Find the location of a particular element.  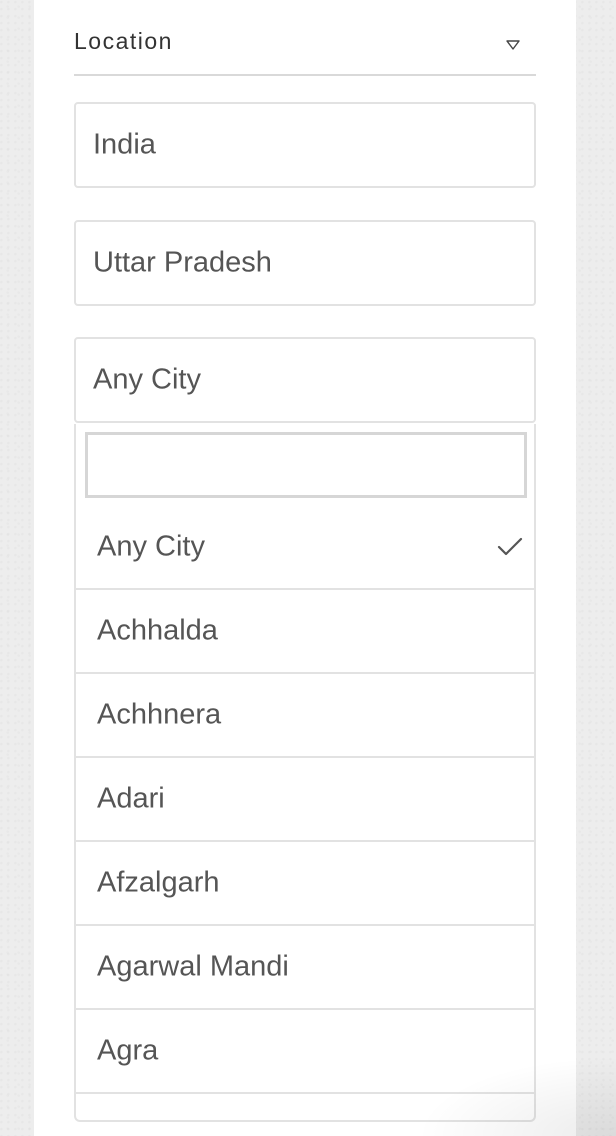

check-icon is located at coordinates (510, 546).